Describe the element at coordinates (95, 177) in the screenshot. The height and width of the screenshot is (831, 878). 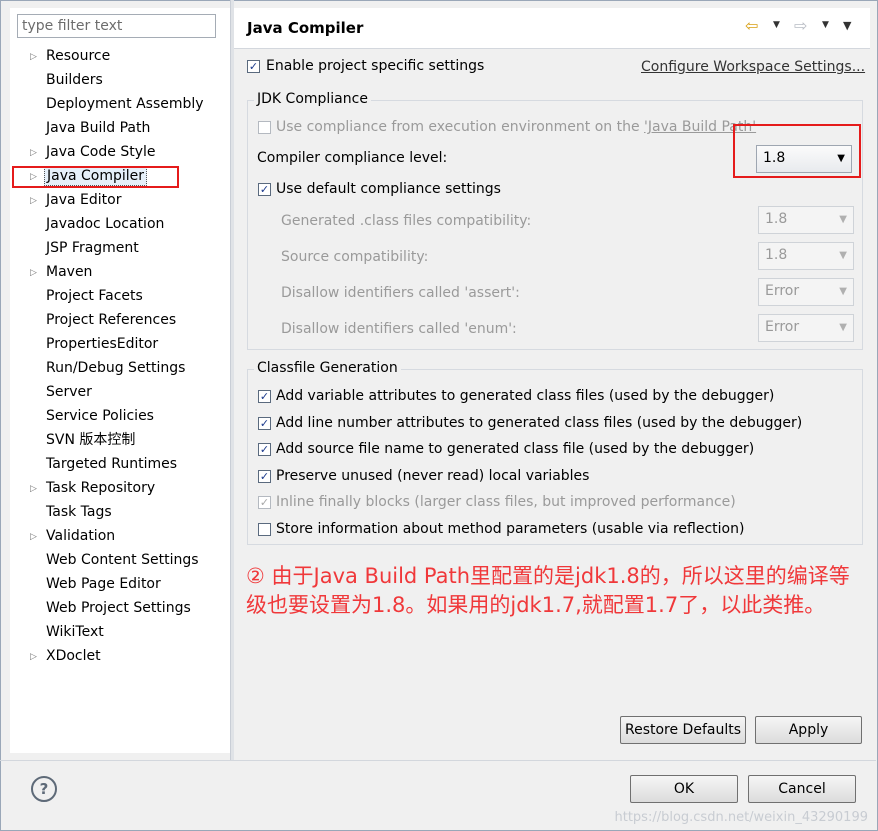
I see `selection-highlight-box` at that location.